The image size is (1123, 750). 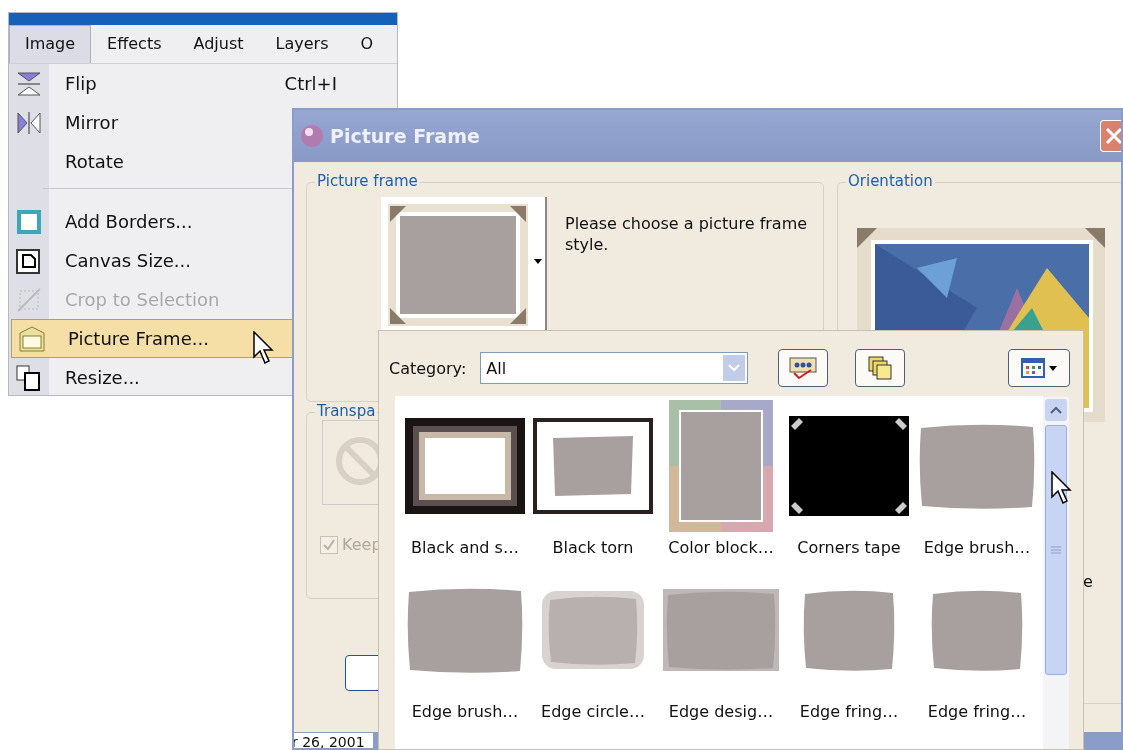 I want to click on option-label: e, so click(x=1088, y=581).